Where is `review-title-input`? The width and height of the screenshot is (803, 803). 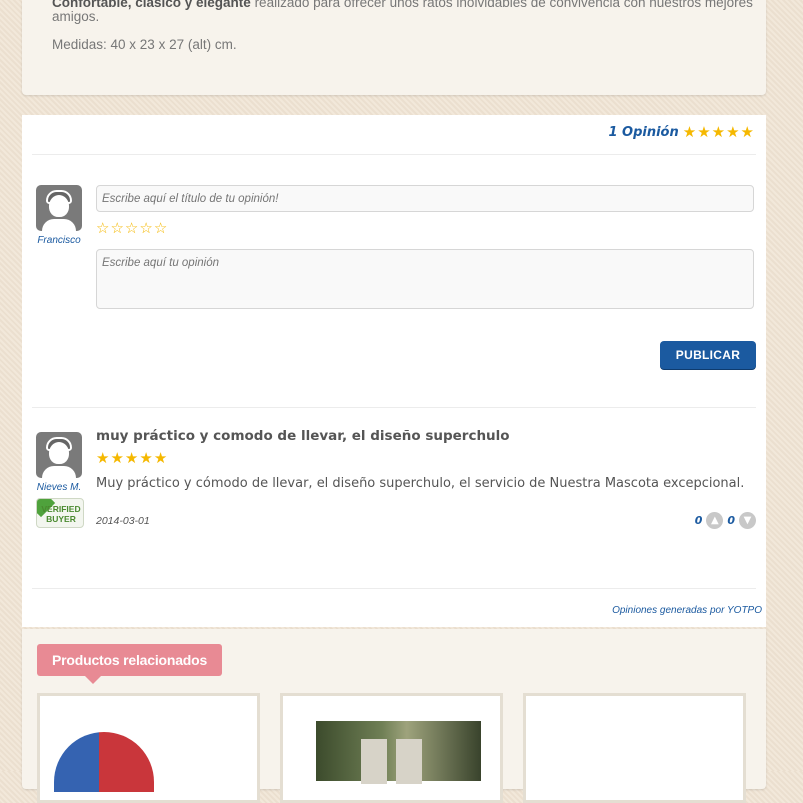 review-title-input is located at coordinates (425, 198).